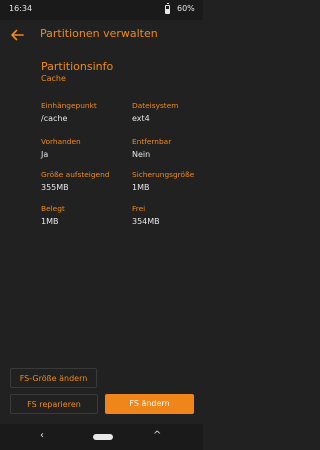 The width and height of the screenshot is (320, 450). Describe the element at coordinates (53, 378) in the screenshot. I see `resize-fs-button: FS-Größe ändern` at that location.